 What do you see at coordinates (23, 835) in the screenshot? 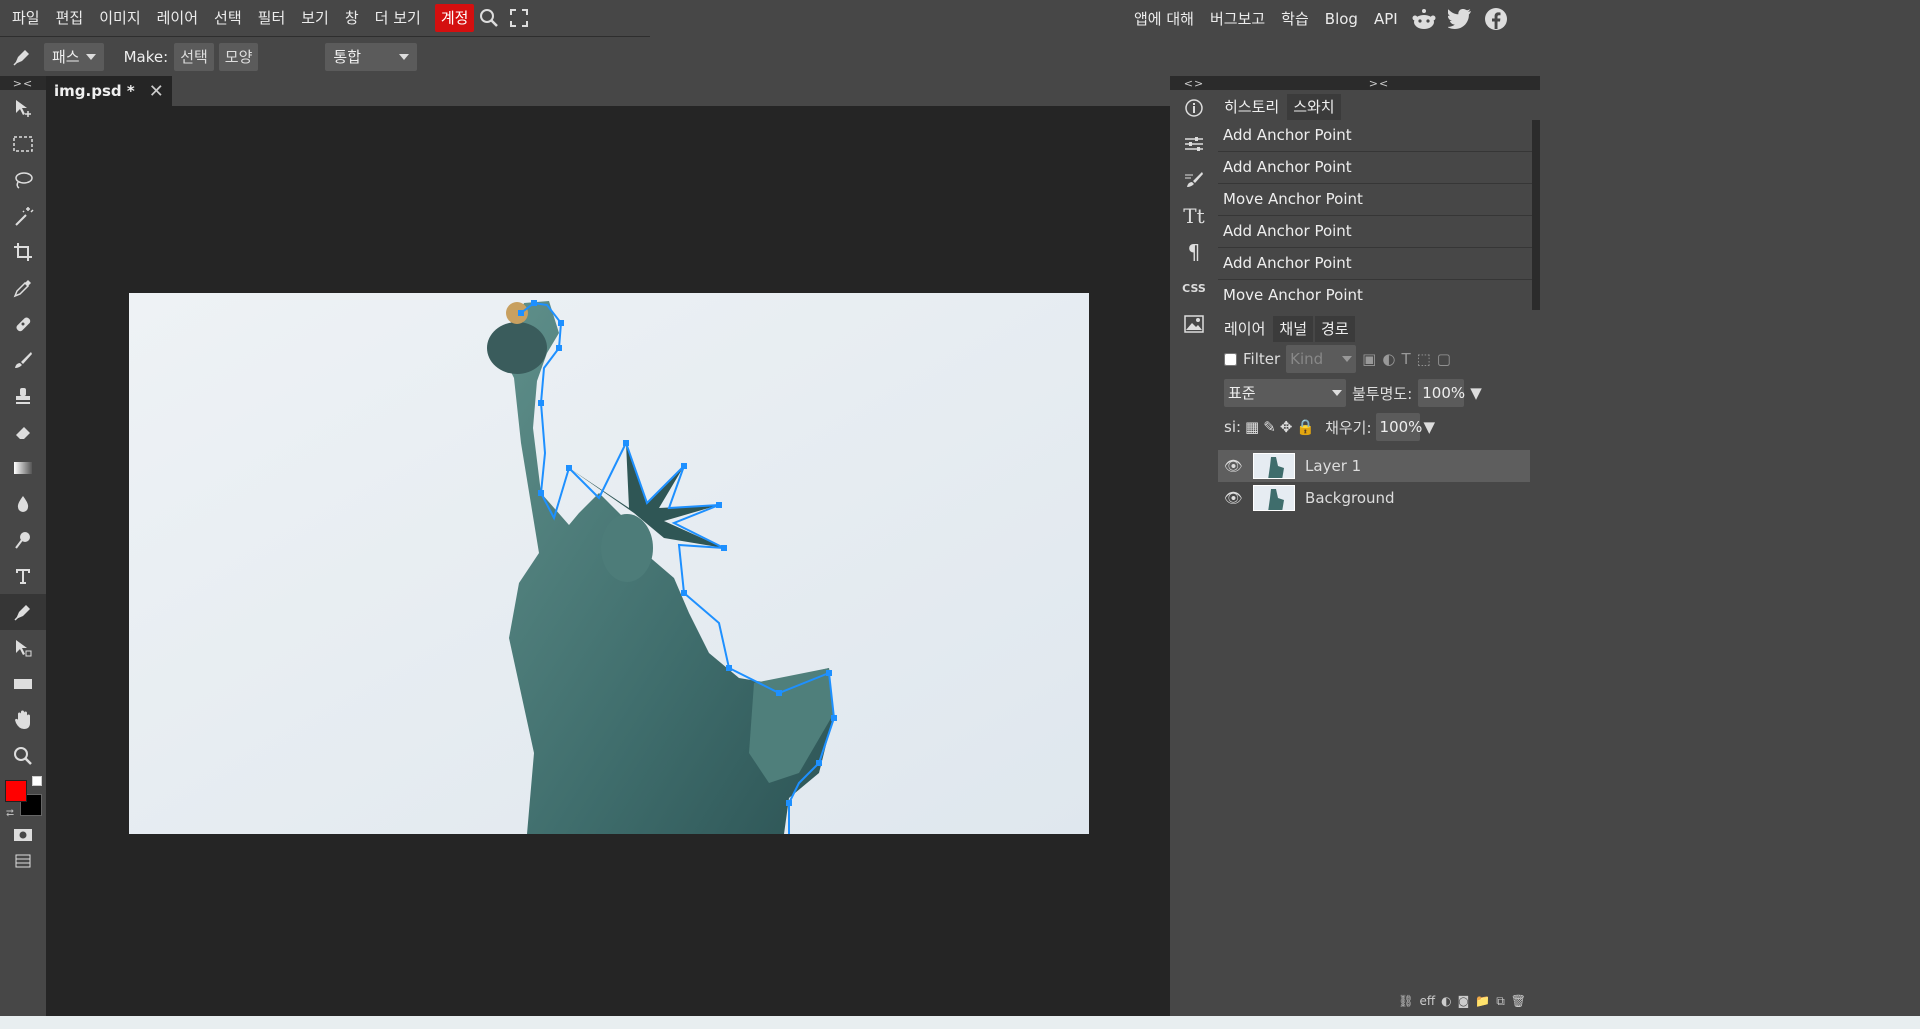
I see `quick-mask-icon` at bounding box center [23, 835].